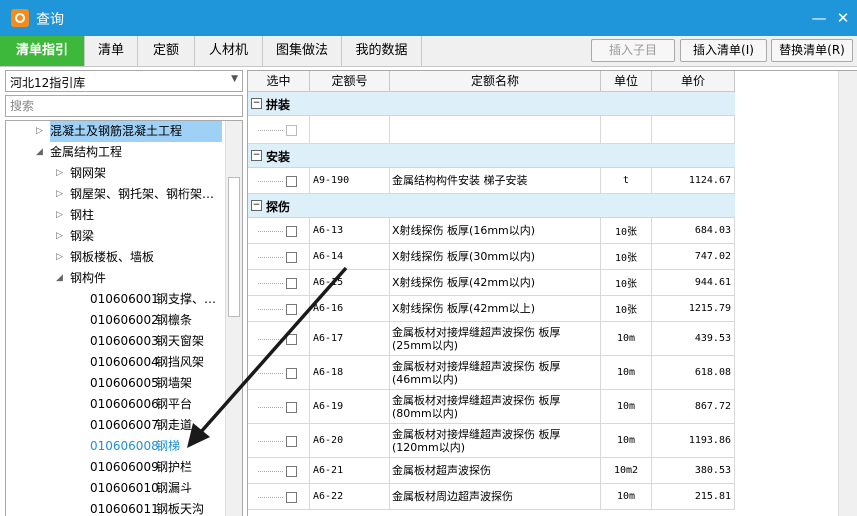 This screenshot has width=857, height=516. I want to click on tree-node: ▷ 混凝土及钢筋混凝土工程, so click(116, 131).